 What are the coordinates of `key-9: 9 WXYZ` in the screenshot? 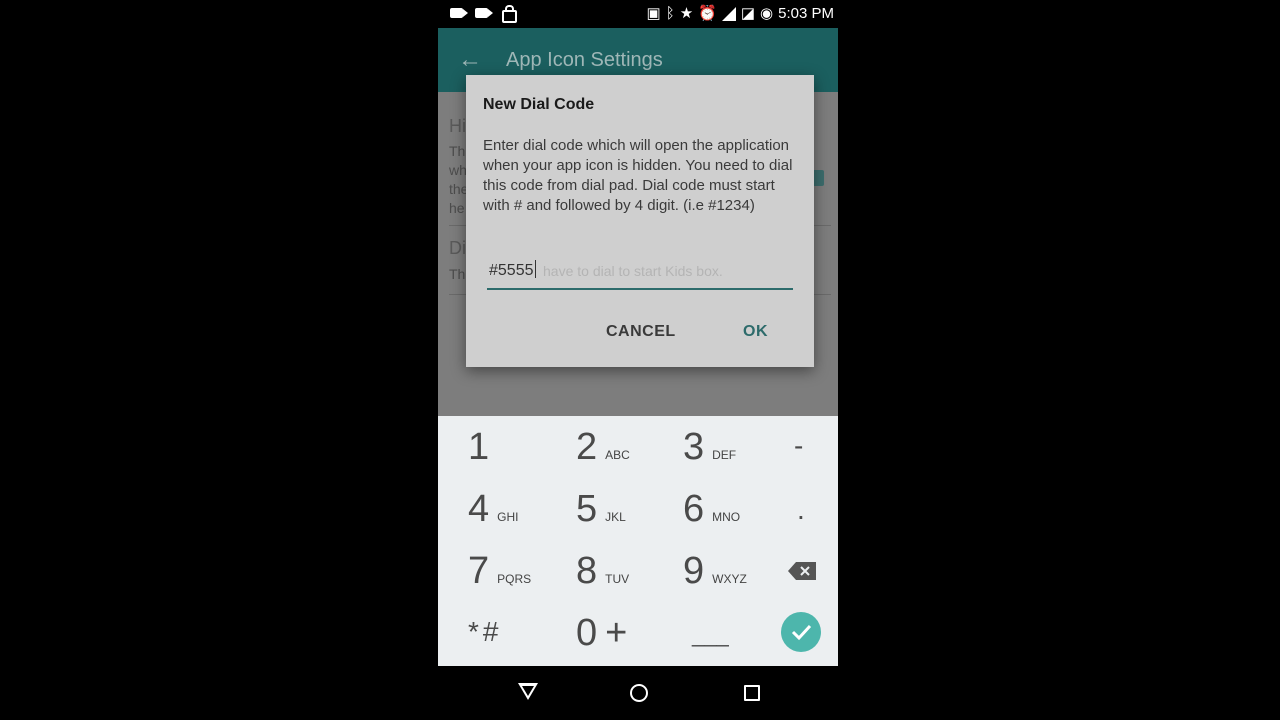 It's located at (715, 571).